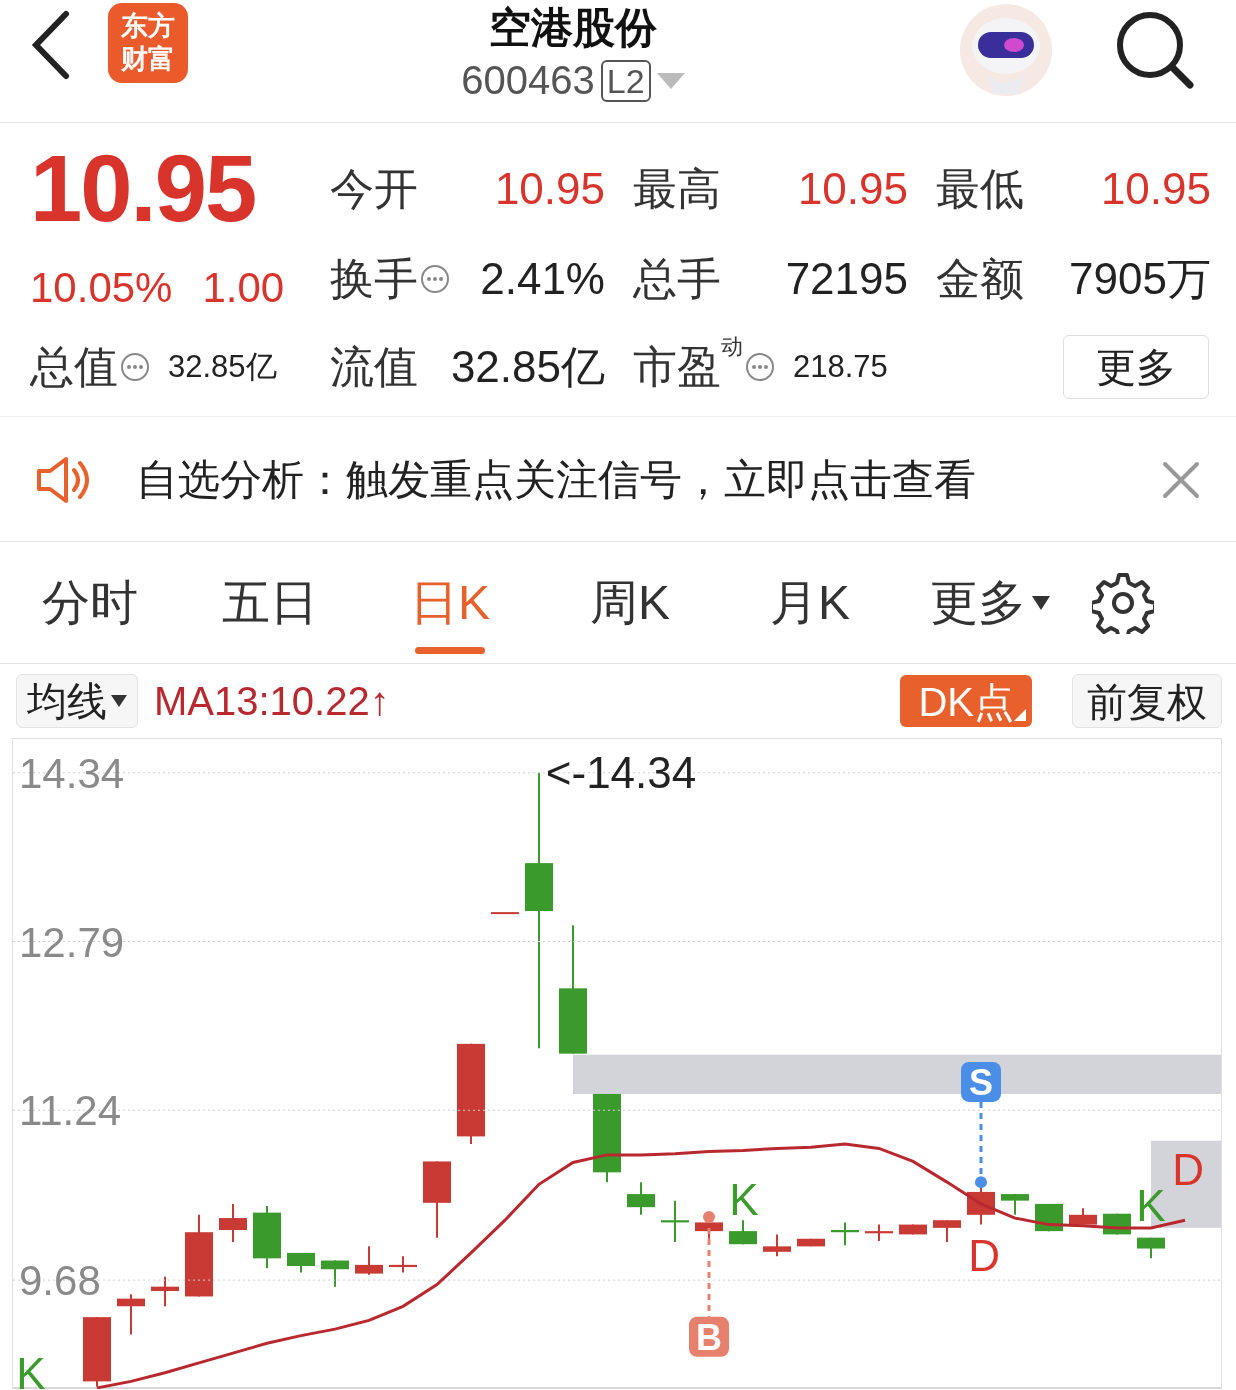 The height and width of the screenshot is (1390, 1236). What do you see at coordinates (677, 188) in the screenshot?
I see `stat-label: 最高` at bounding box center [677, 188].